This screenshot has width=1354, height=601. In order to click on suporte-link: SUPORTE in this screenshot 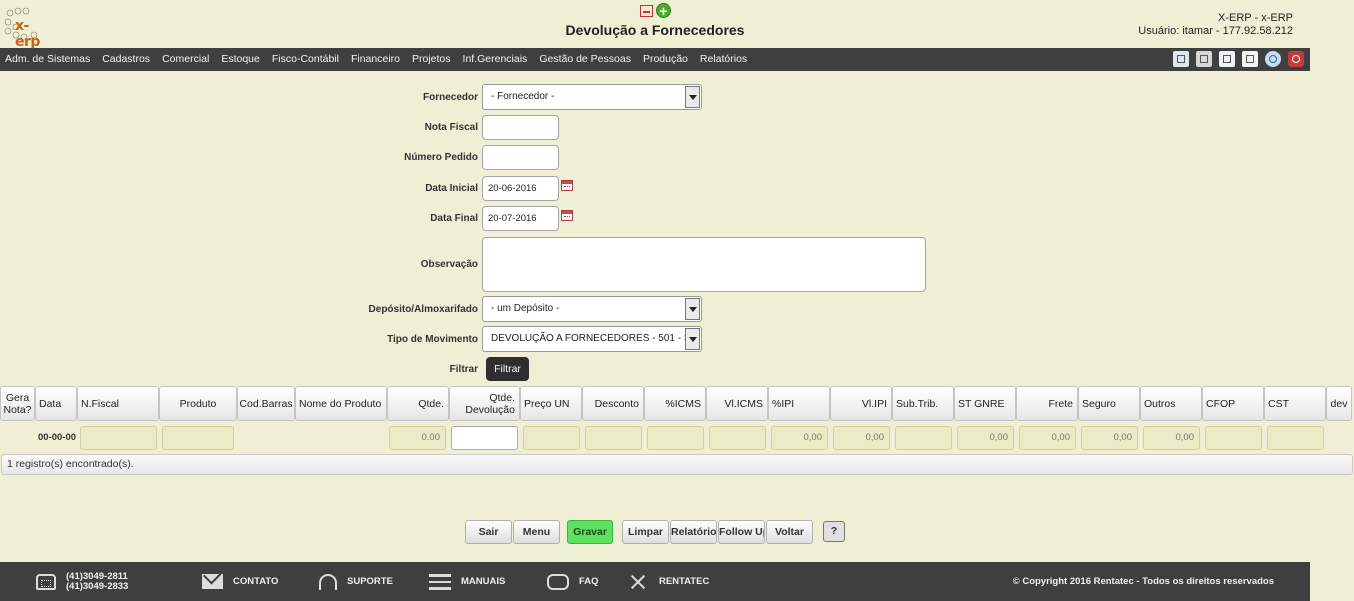, I will do `click(370, 581)`.